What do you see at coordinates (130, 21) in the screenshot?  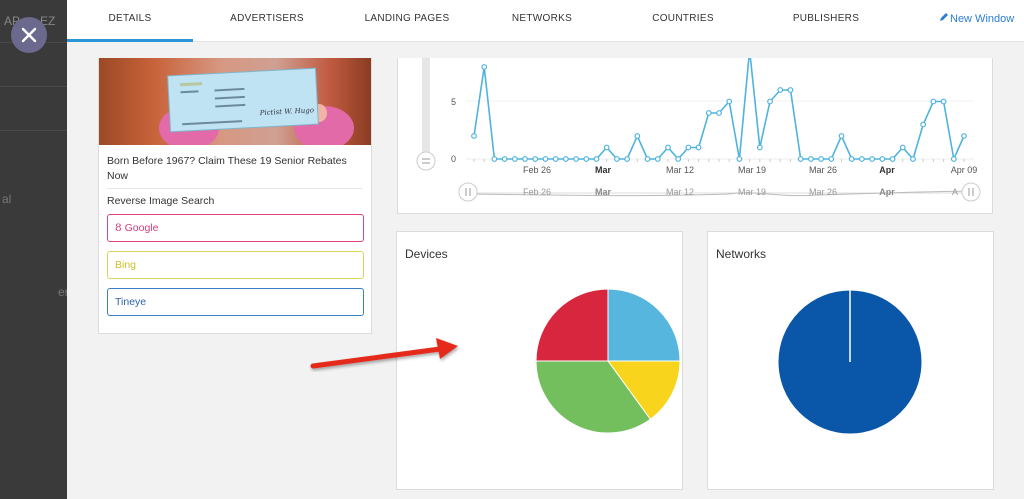 I see `tab-details: DETAILS` at bounding box center [130, 21].